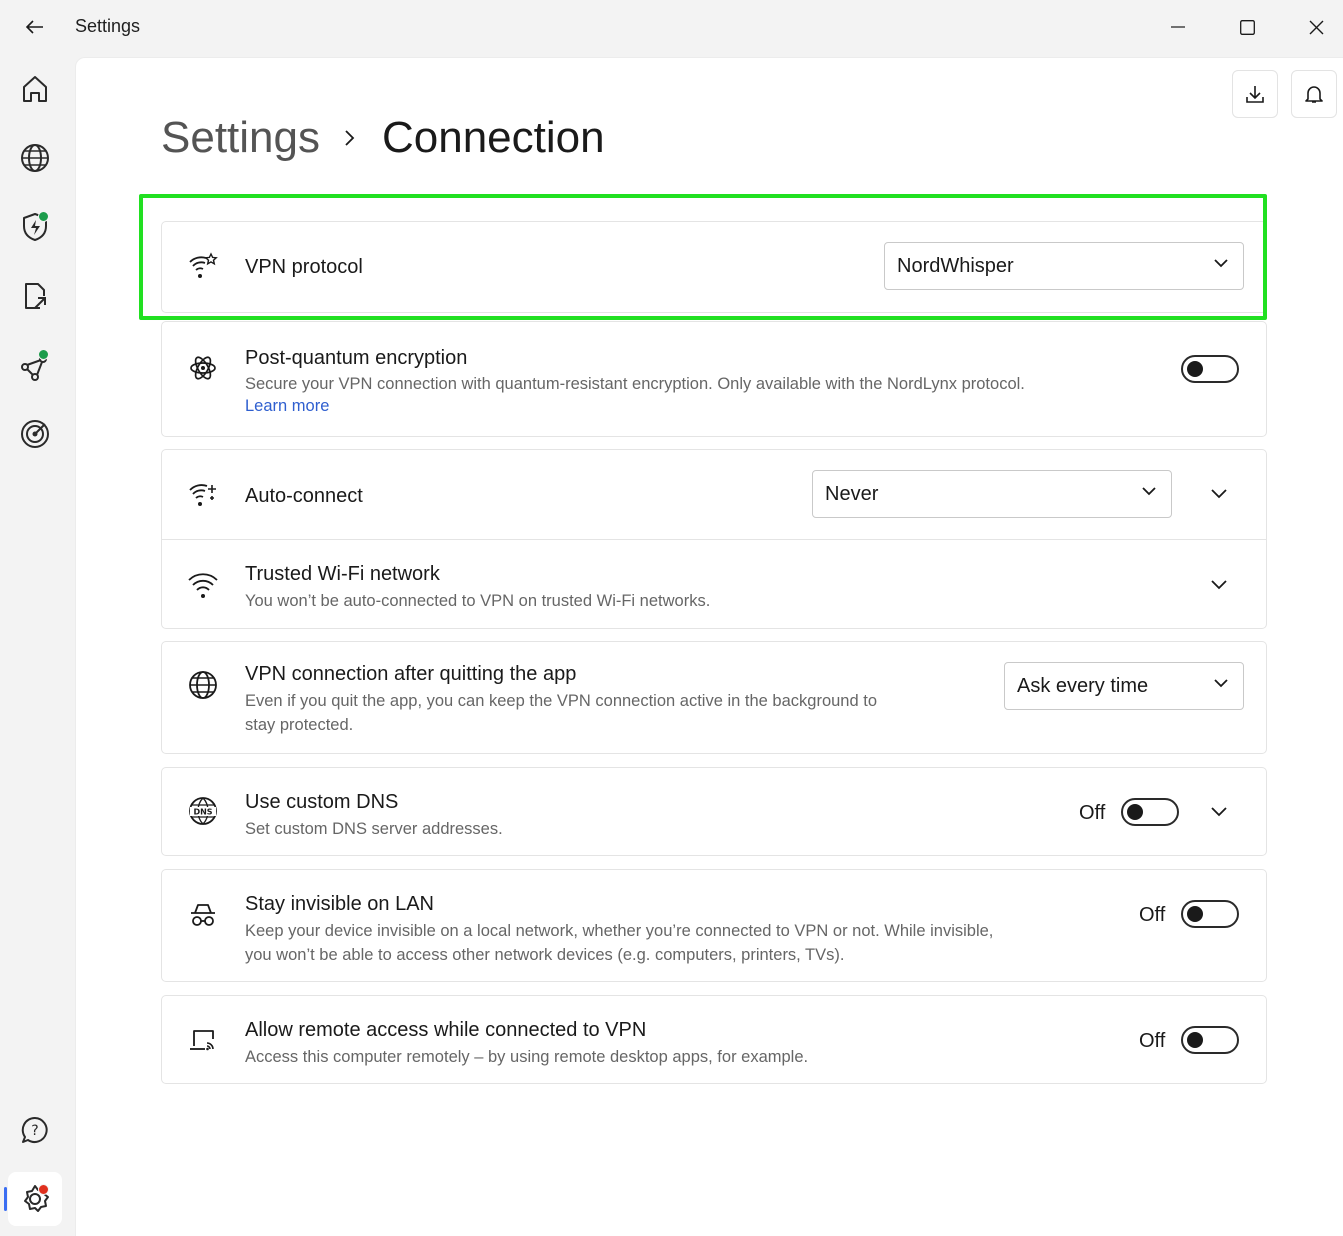 The height and width of the screenshot is (1236, 1343). I want to click on rail-servers, so click(35, 158).